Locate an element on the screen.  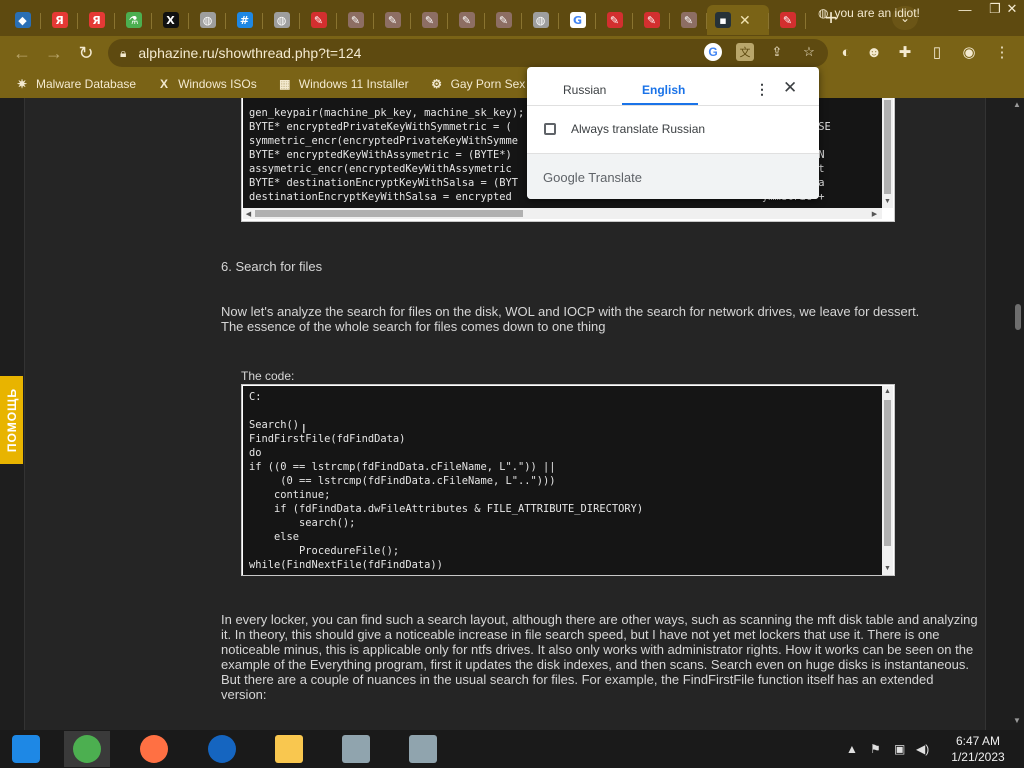
back-button: ← is located at coordinates (22, 53).